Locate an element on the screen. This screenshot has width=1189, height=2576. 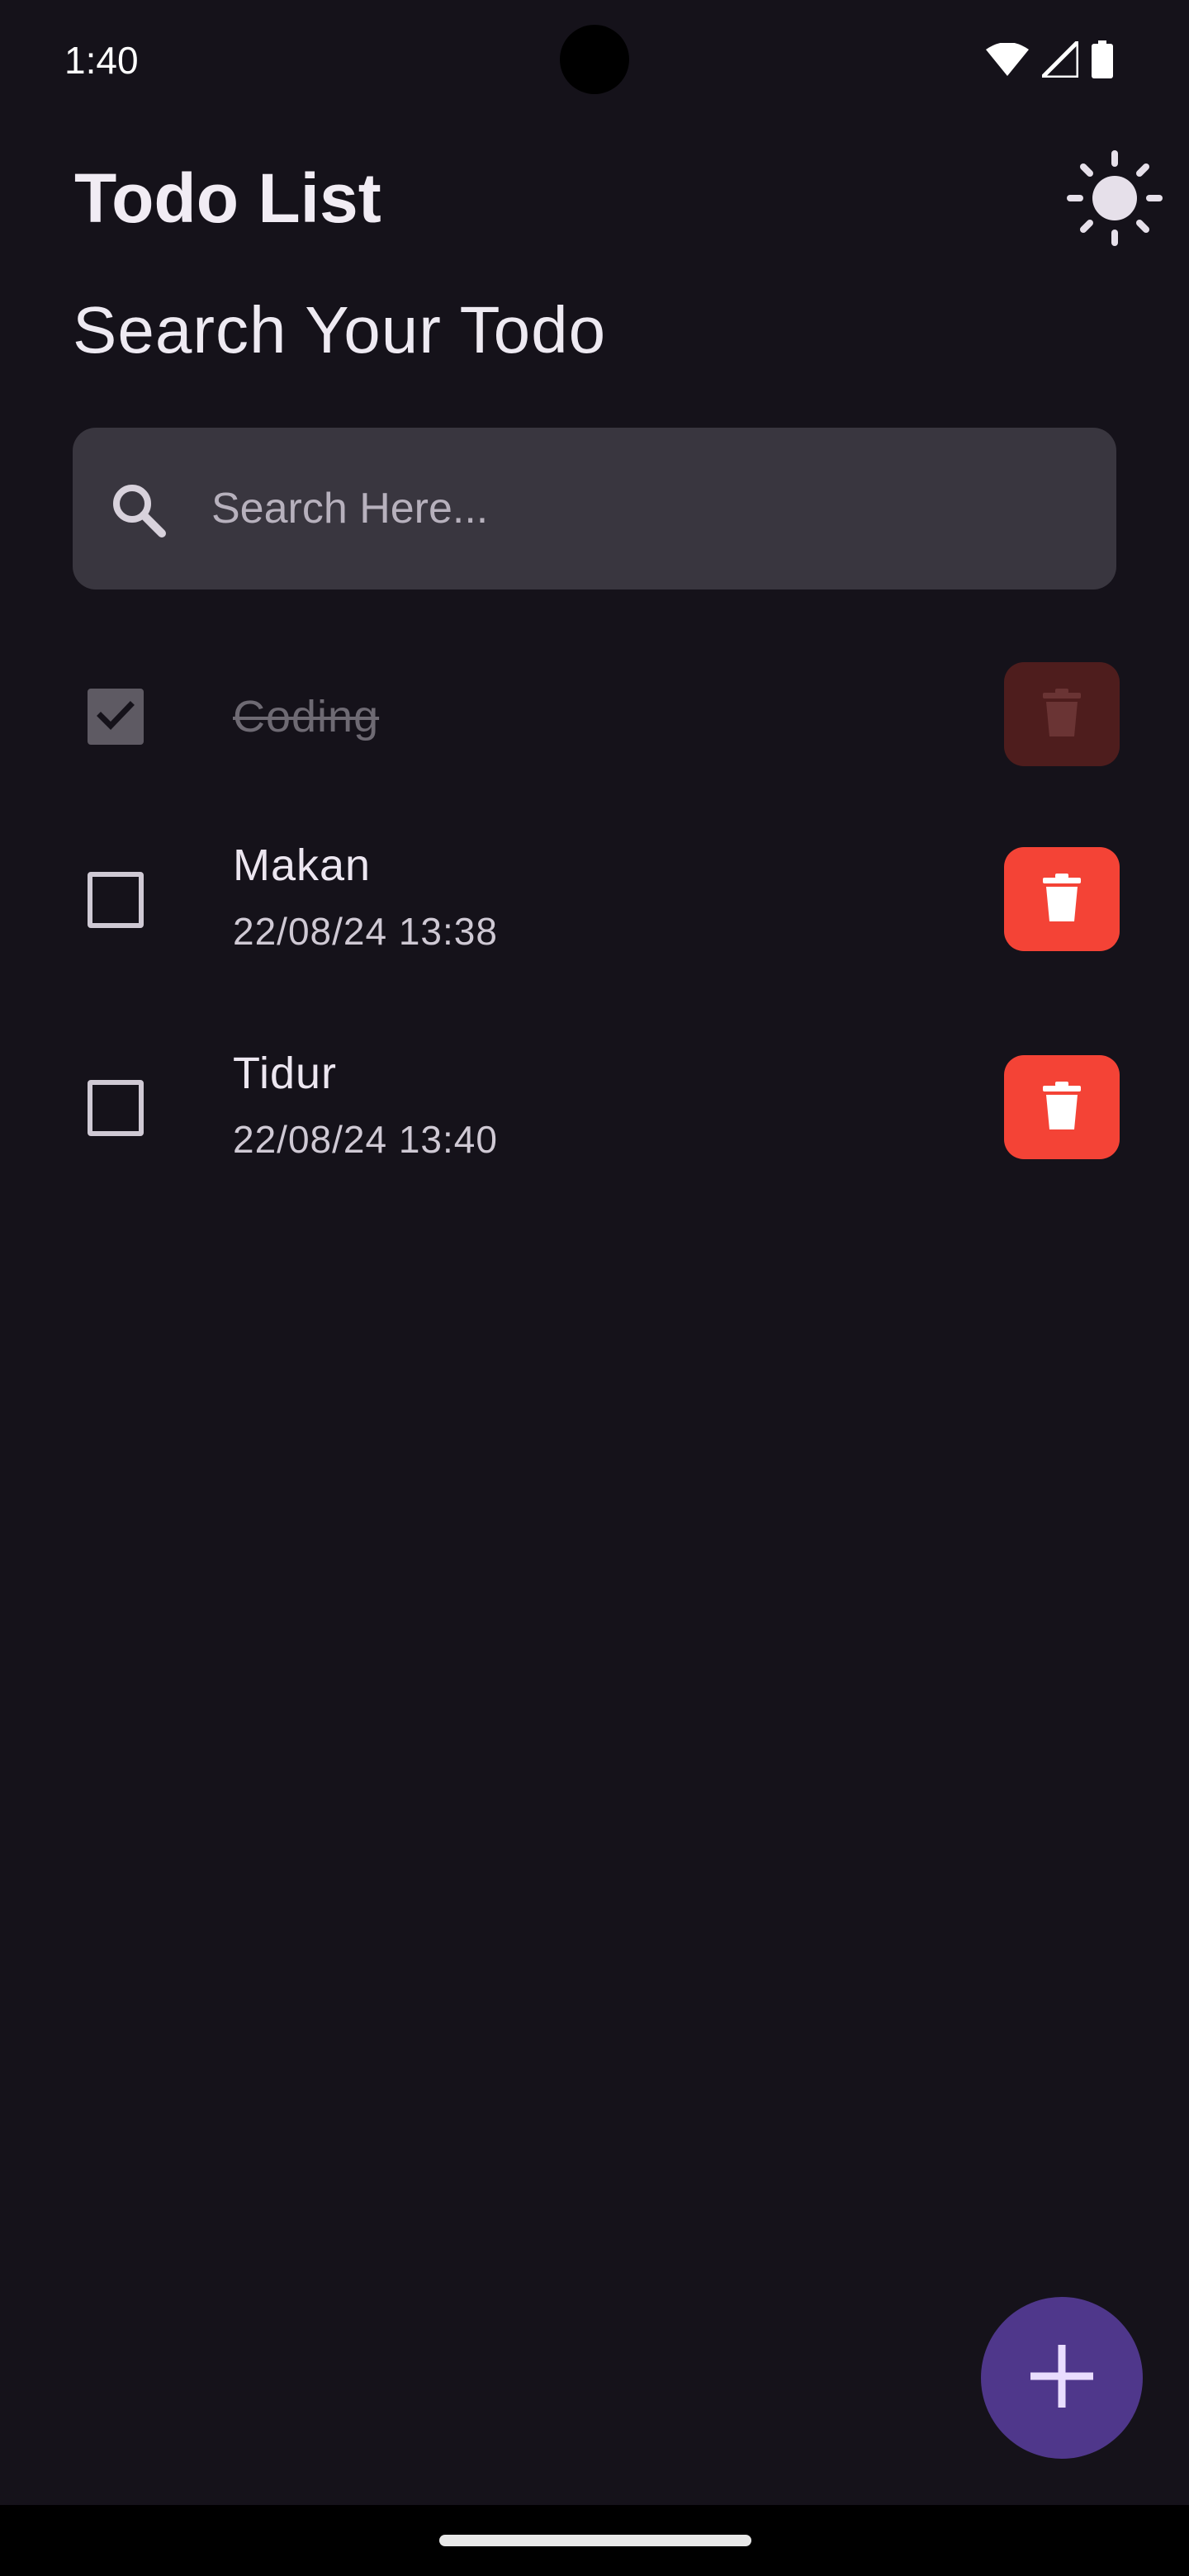
todo-item: Makan 22/08/24 13:38 is located at coordinates (594, 921).